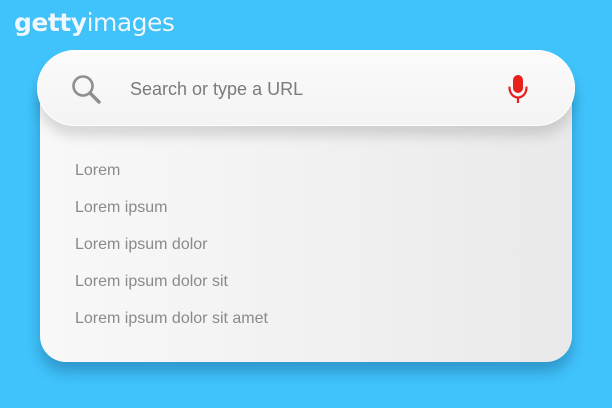 The height and width of the screenshot is (408, 612). Describe the element at coordinates (130, 22) in the screenshot. I see `watermark-brand-light: images` at that location.